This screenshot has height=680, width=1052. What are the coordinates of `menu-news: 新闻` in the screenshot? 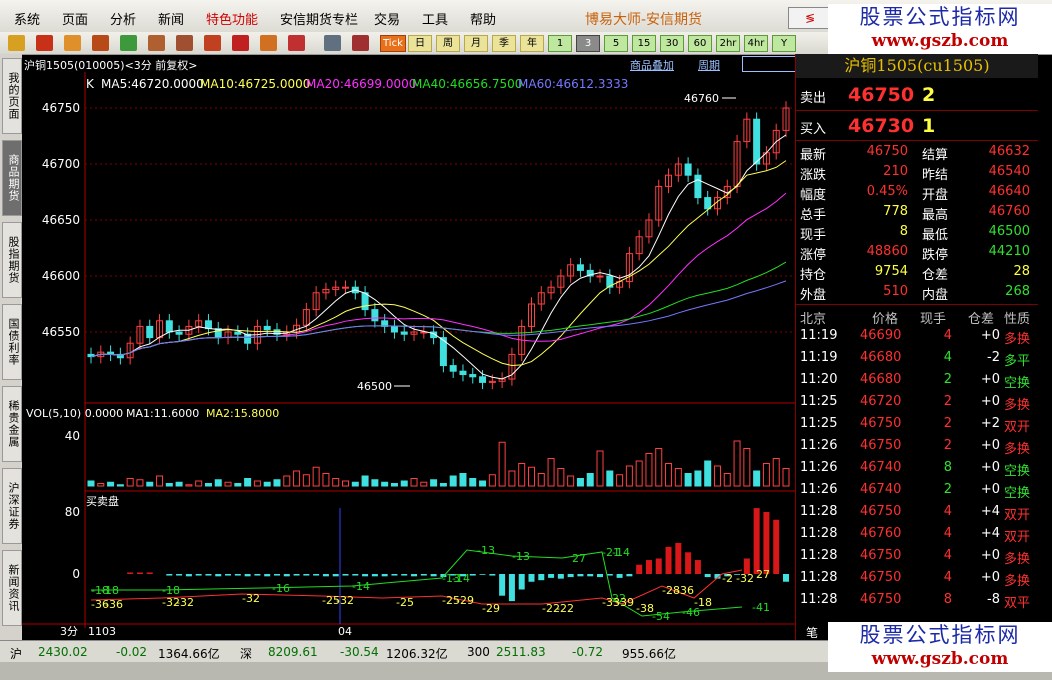 It's located at (171, 18).